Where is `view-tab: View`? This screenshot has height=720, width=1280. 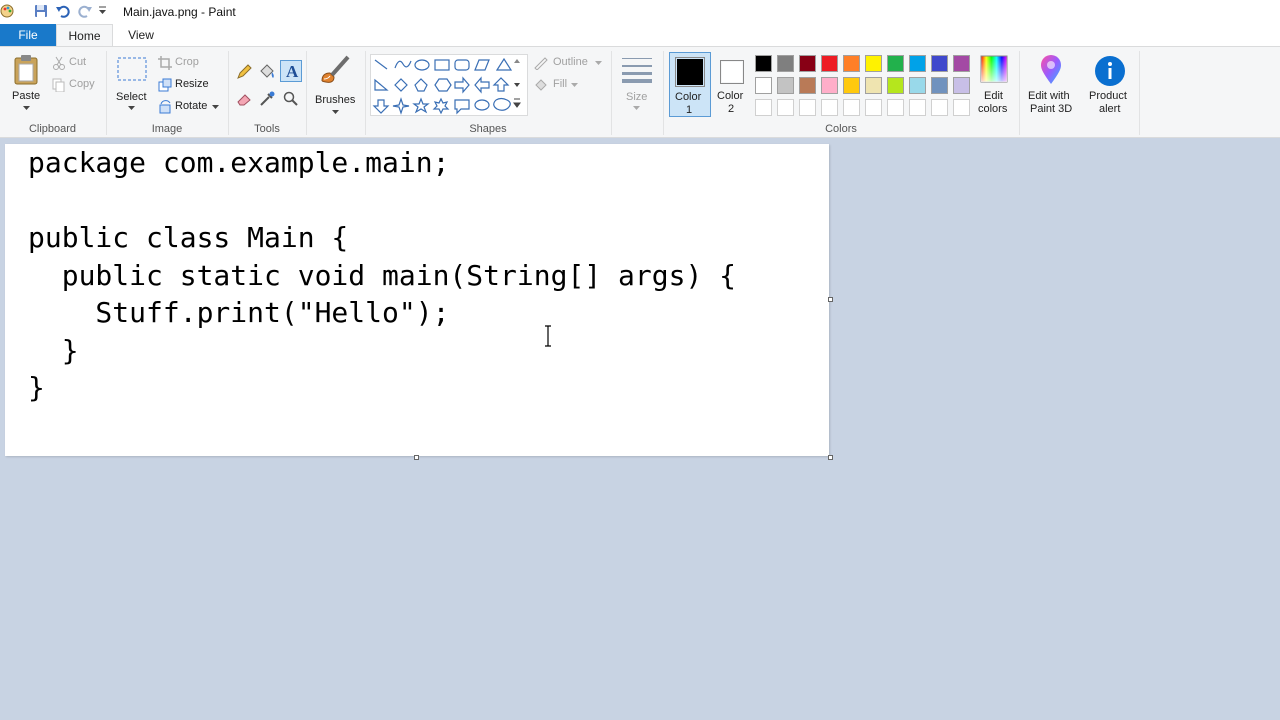 view-tab: View is located at coordinates (141, 35).